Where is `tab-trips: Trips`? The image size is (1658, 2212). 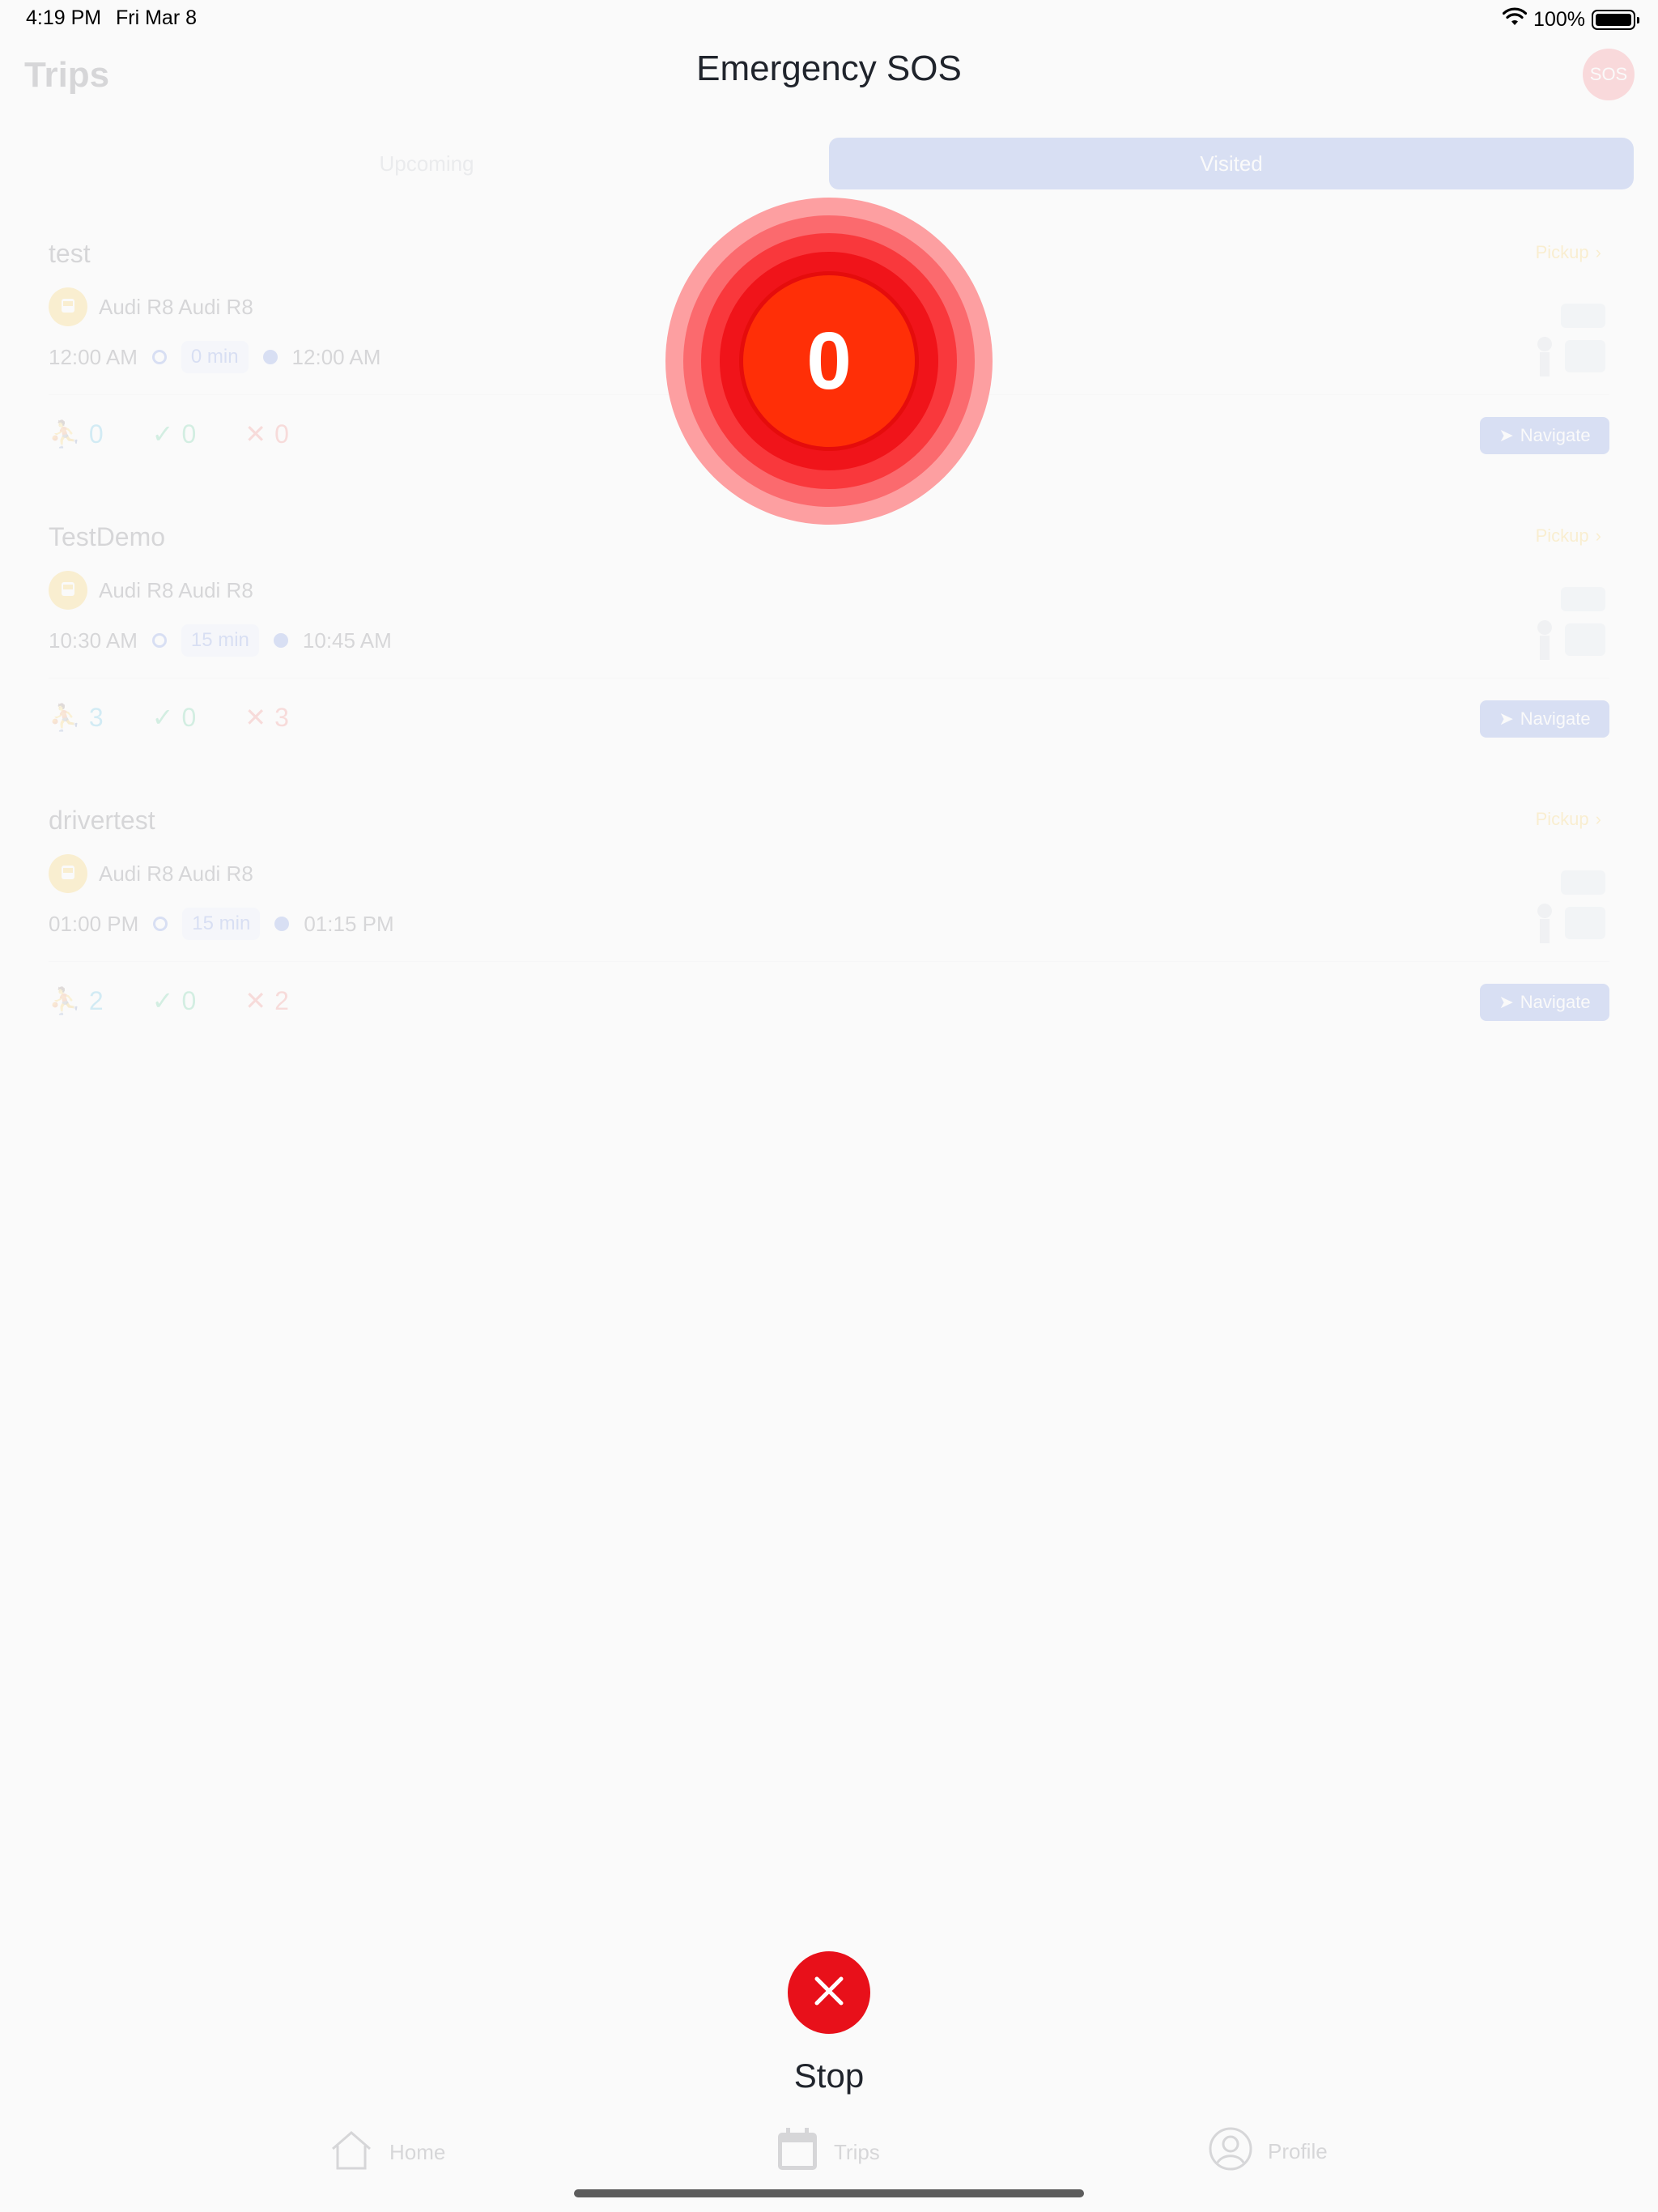 tab-trips: Trips is located at coordinates (828, 2152).